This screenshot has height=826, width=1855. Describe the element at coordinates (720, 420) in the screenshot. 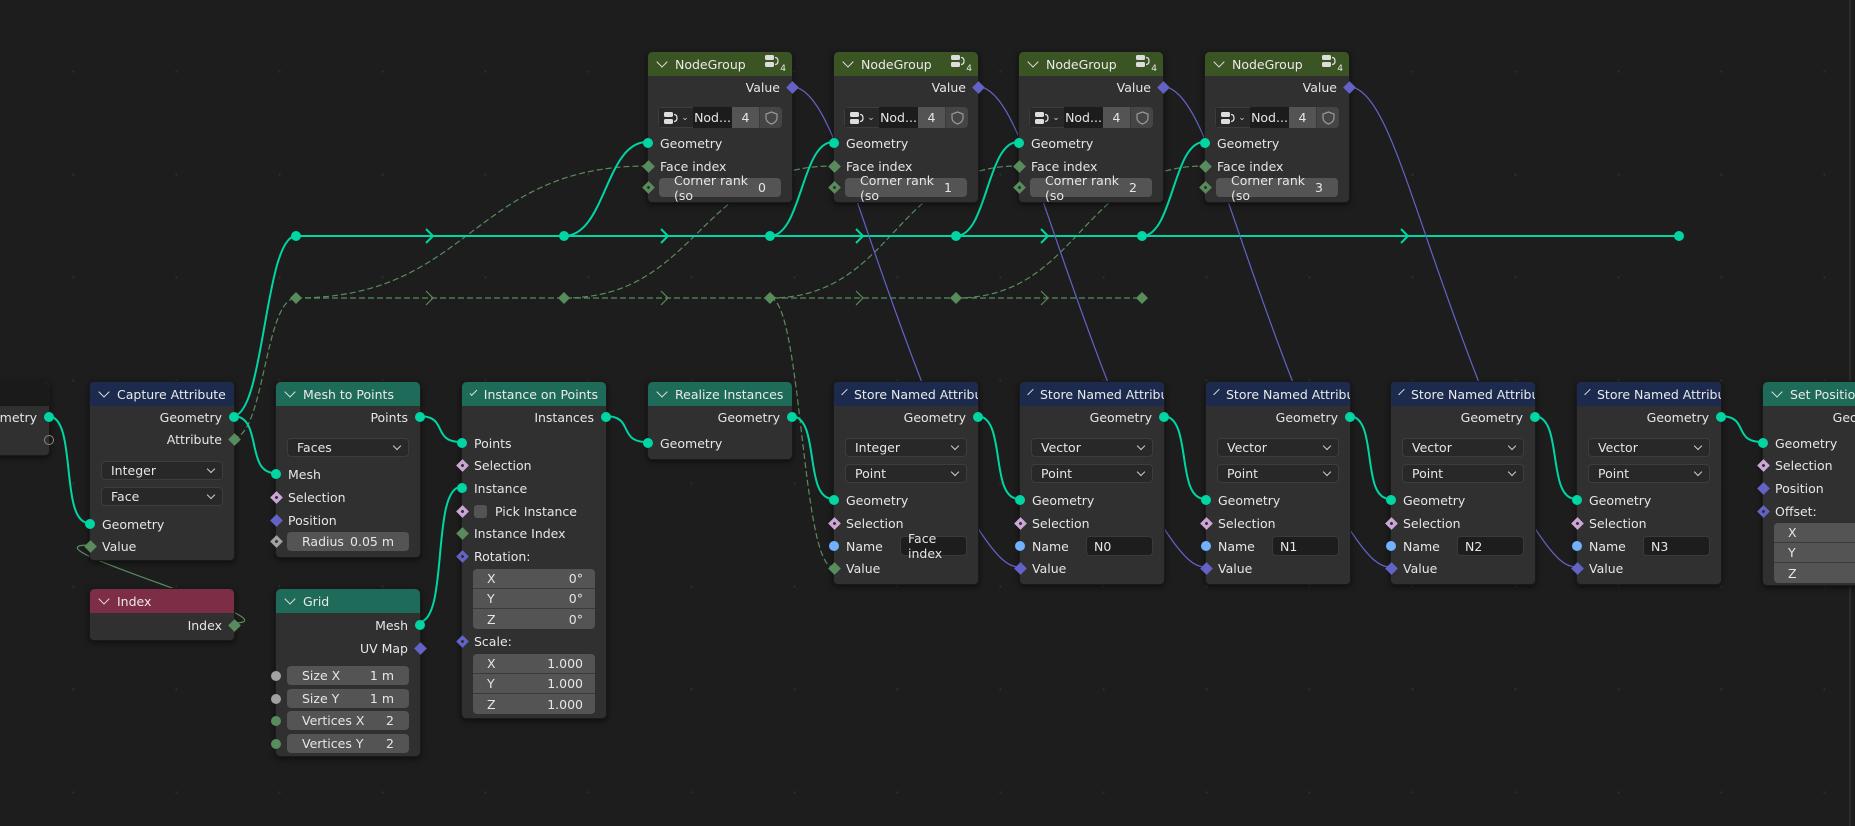

I see `realize-instances-node: Realize Instances Geometry Geometry` at that location.